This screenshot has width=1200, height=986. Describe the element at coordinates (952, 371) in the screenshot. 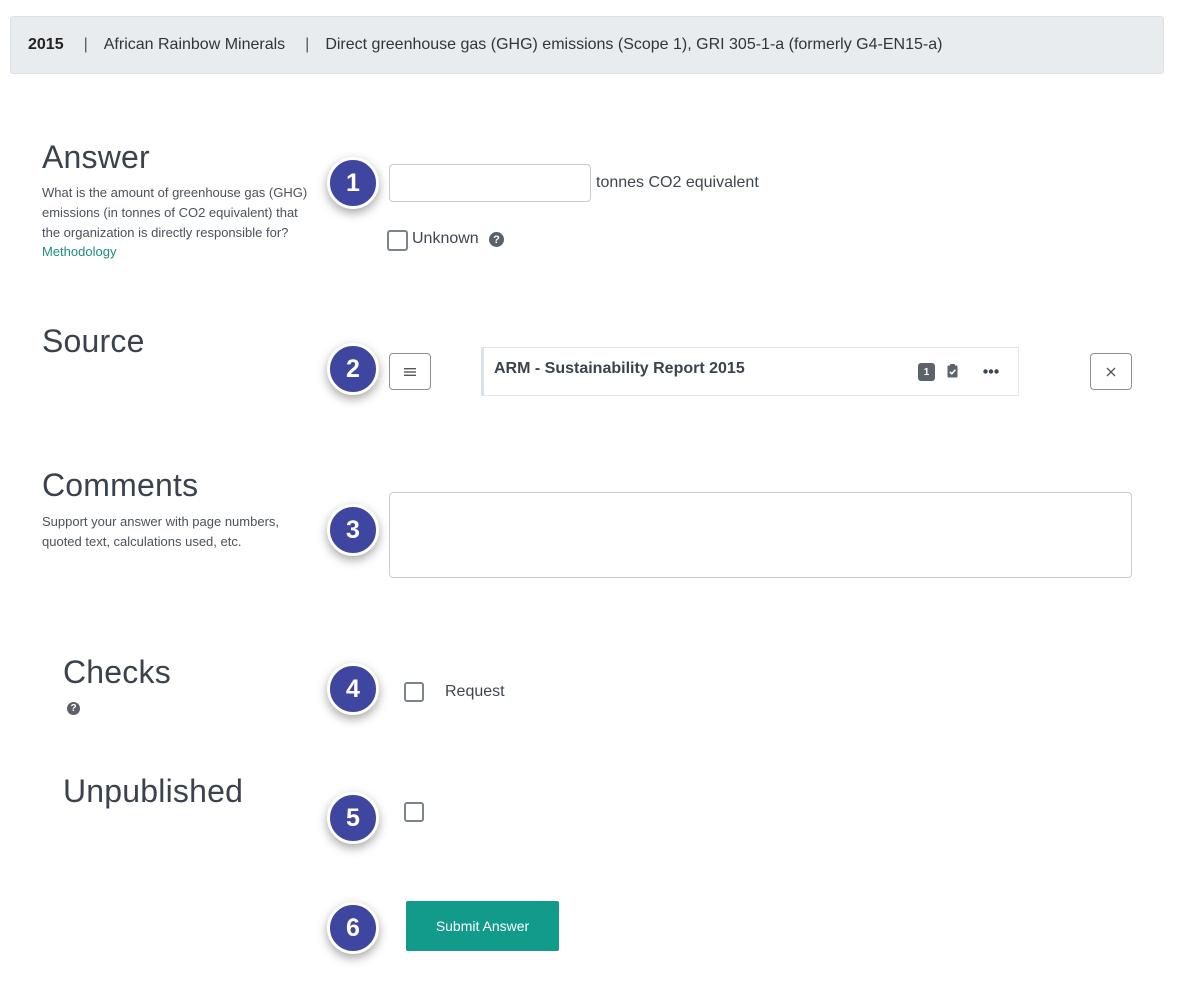

I see `clipboard-check-icon` at that location.